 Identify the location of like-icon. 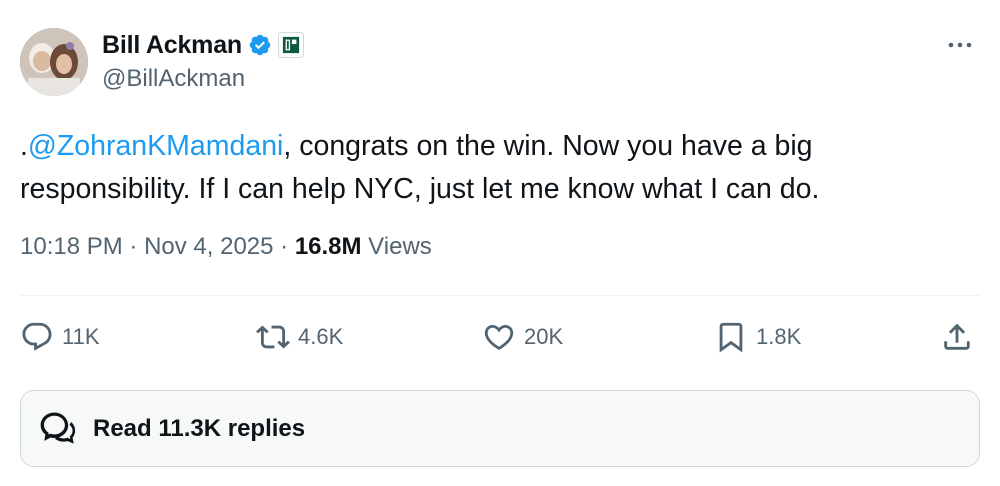
(499, 337).